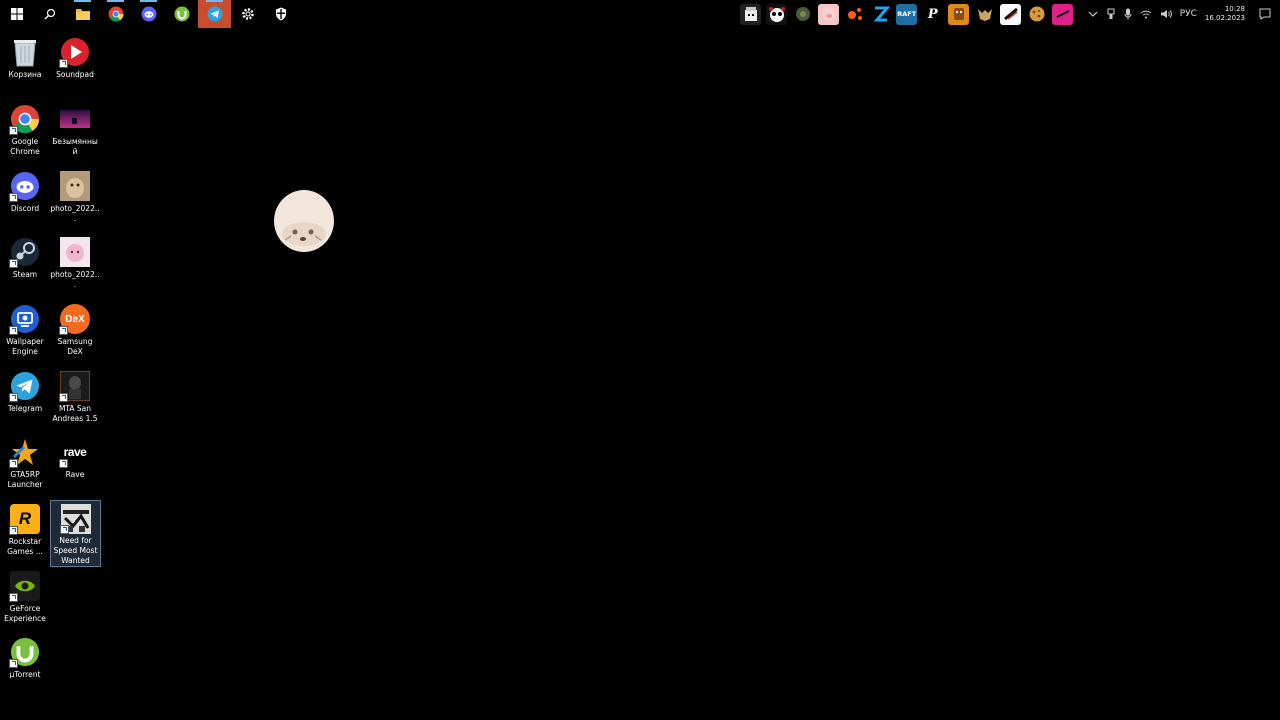  I want to click on desktop-icon-steam: Steam, so click(25, 256).